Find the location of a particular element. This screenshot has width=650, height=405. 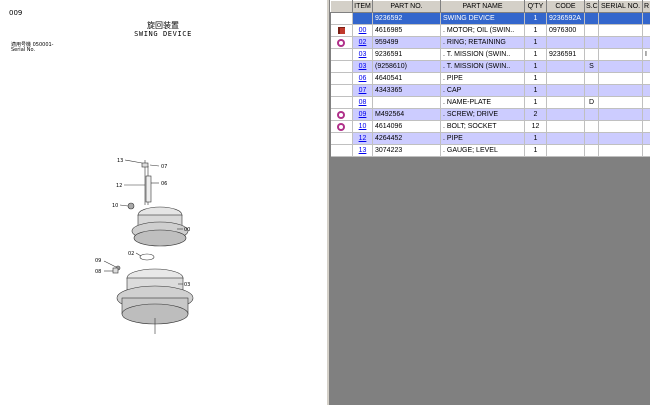

item-link: 10 is located at coordinates (363, 126).